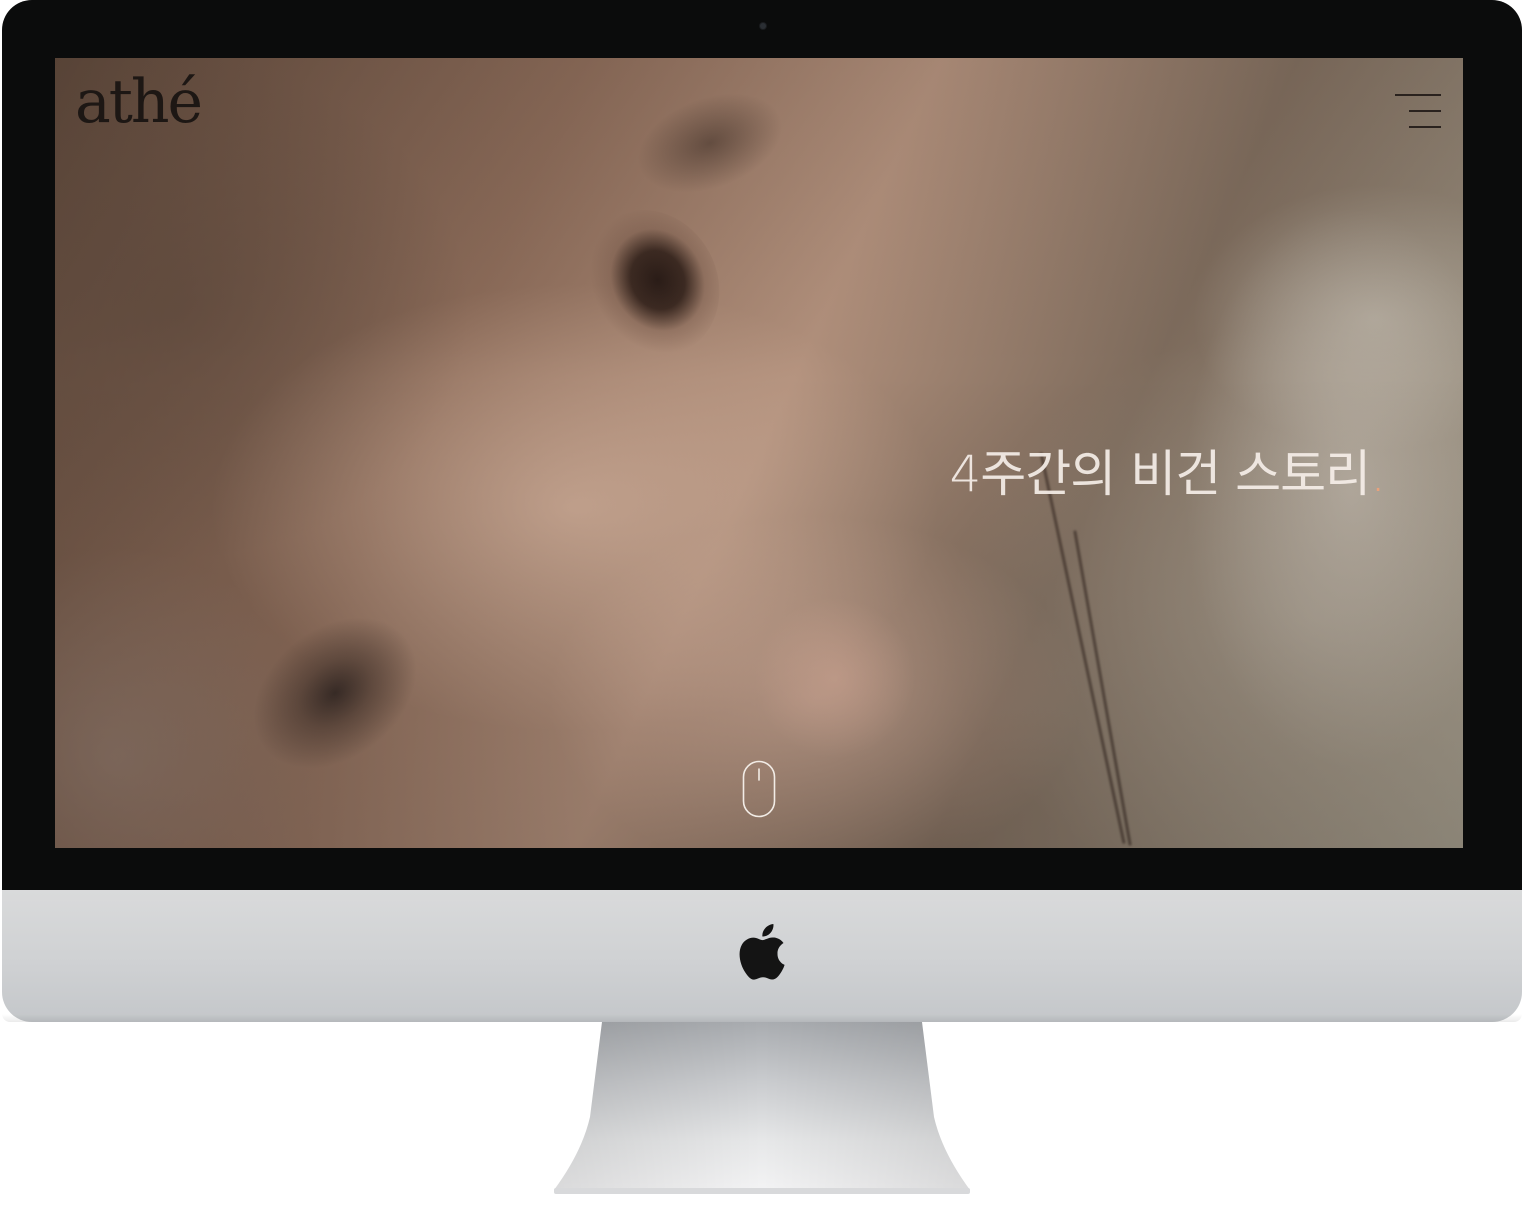 This screenshot has height=1212, width=1525. Describe the element at coordinates (1418, 95) in the screenshot. I see `menu-line-top` at that location.